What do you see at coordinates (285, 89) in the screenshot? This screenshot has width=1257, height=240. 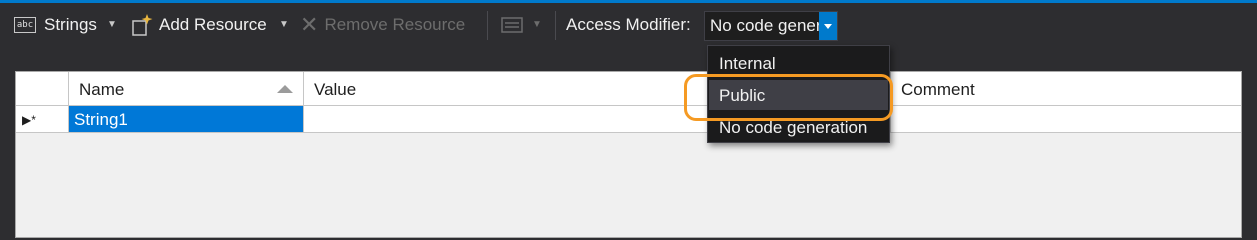 I see `sort-ascending-icon` at bounding box center [285, 89].